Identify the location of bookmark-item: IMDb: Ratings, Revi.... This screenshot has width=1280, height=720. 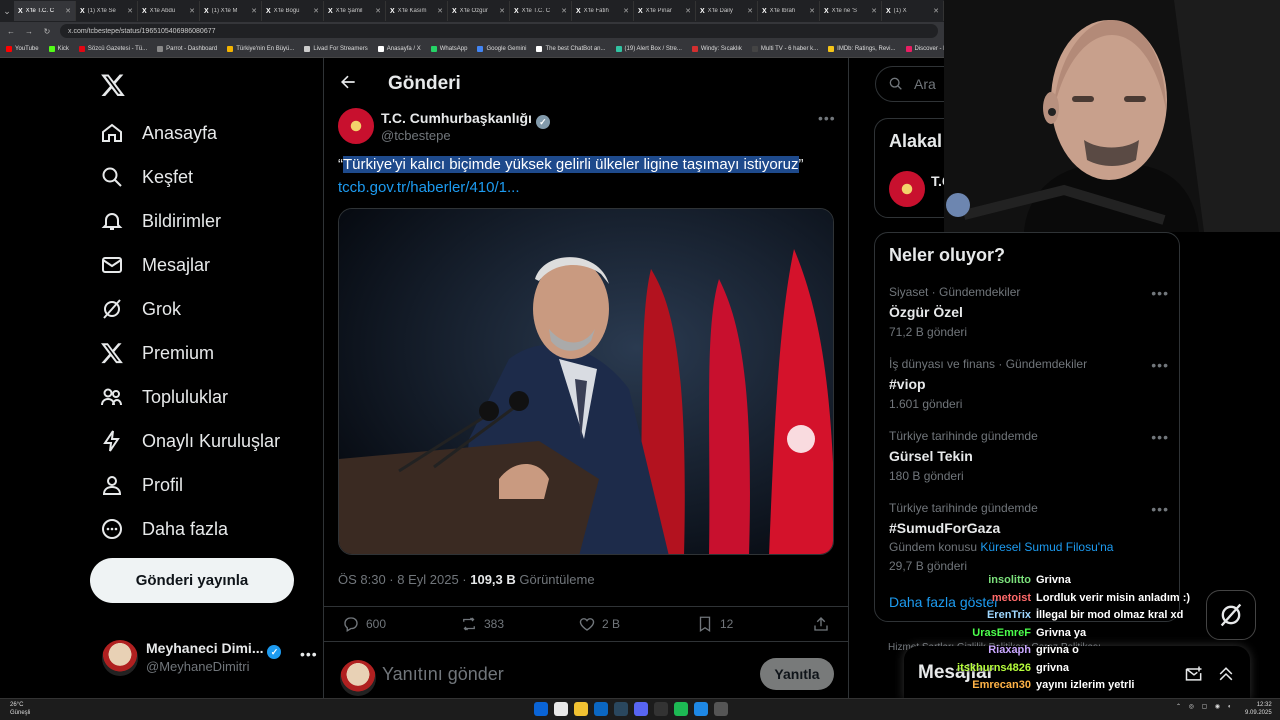
(862, 48).